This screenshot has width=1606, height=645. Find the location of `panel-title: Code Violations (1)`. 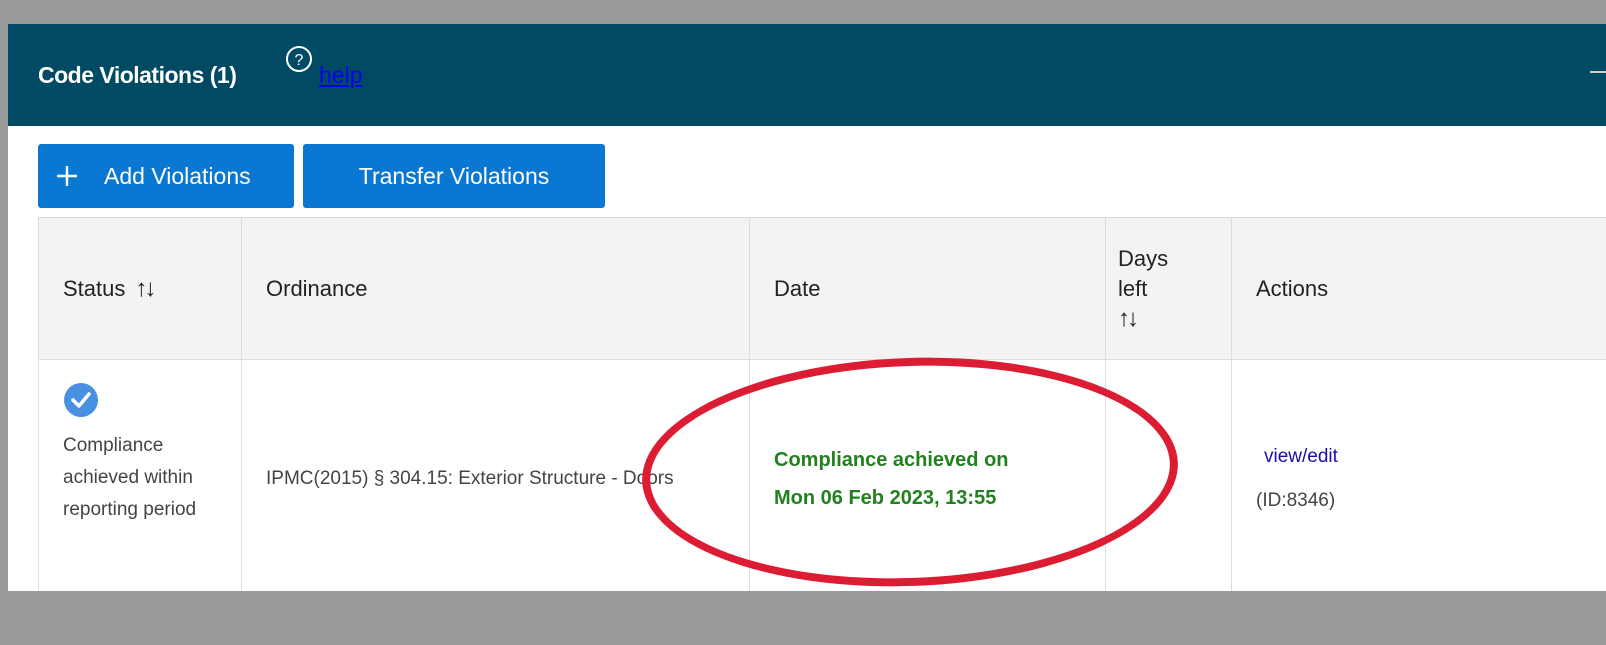

panel-title: Code Violations (1) is located at coordinates (137, 75).